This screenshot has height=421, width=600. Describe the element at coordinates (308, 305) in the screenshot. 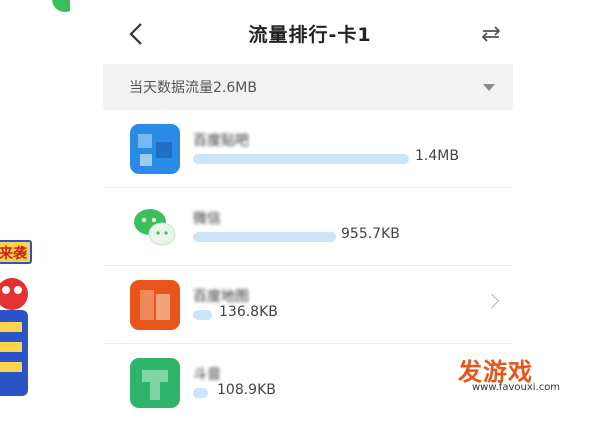

I see `app-row: 百度地图 136.8KB` at that location.